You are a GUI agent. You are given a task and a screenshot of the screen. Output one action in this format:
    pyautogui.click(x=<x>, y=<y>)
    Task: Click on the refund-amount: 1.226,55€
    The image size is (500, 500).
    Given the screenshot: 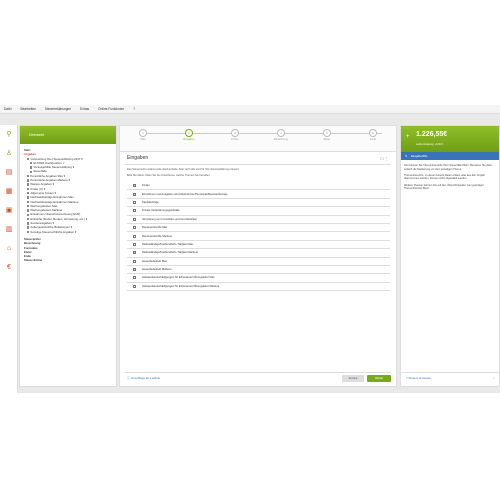 What is the action you would take?
    pyautogui.click(x=432, y=134)
    